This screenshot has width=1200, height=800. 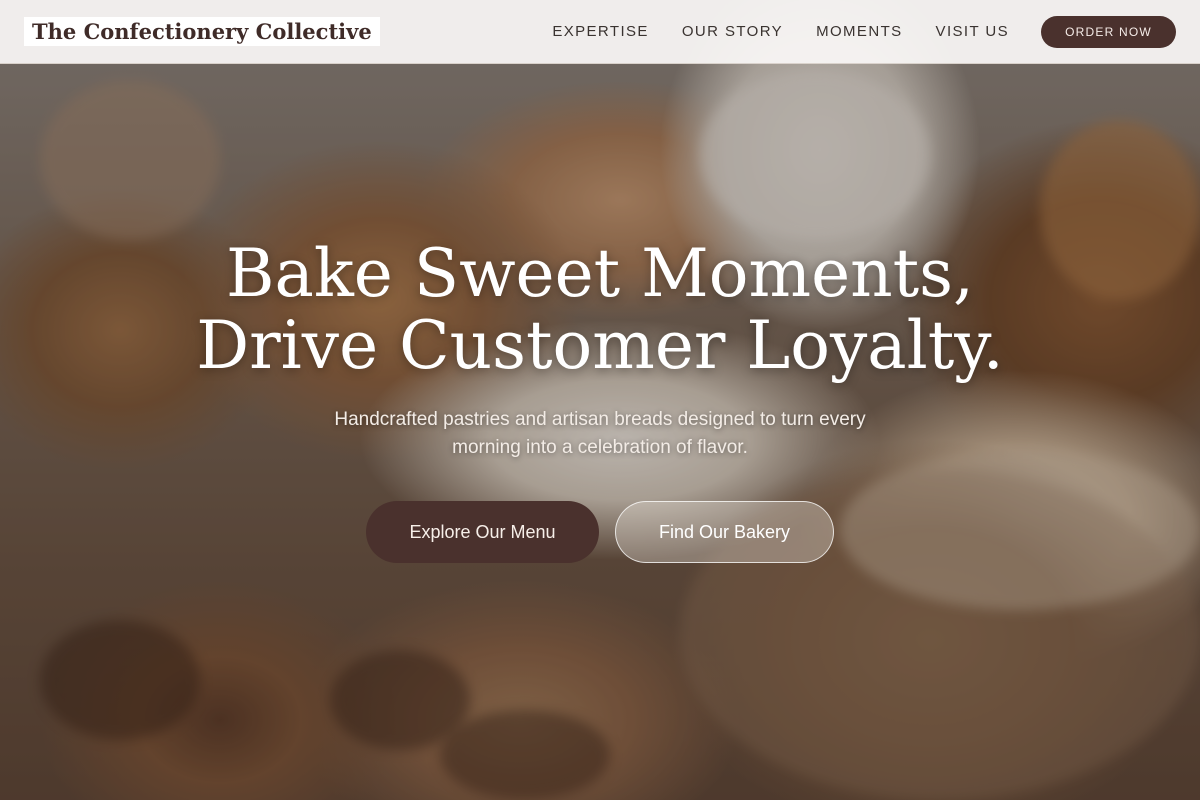 I want to click on find-bakery-button: Find Our Bakery, so click(x=724, y=532).